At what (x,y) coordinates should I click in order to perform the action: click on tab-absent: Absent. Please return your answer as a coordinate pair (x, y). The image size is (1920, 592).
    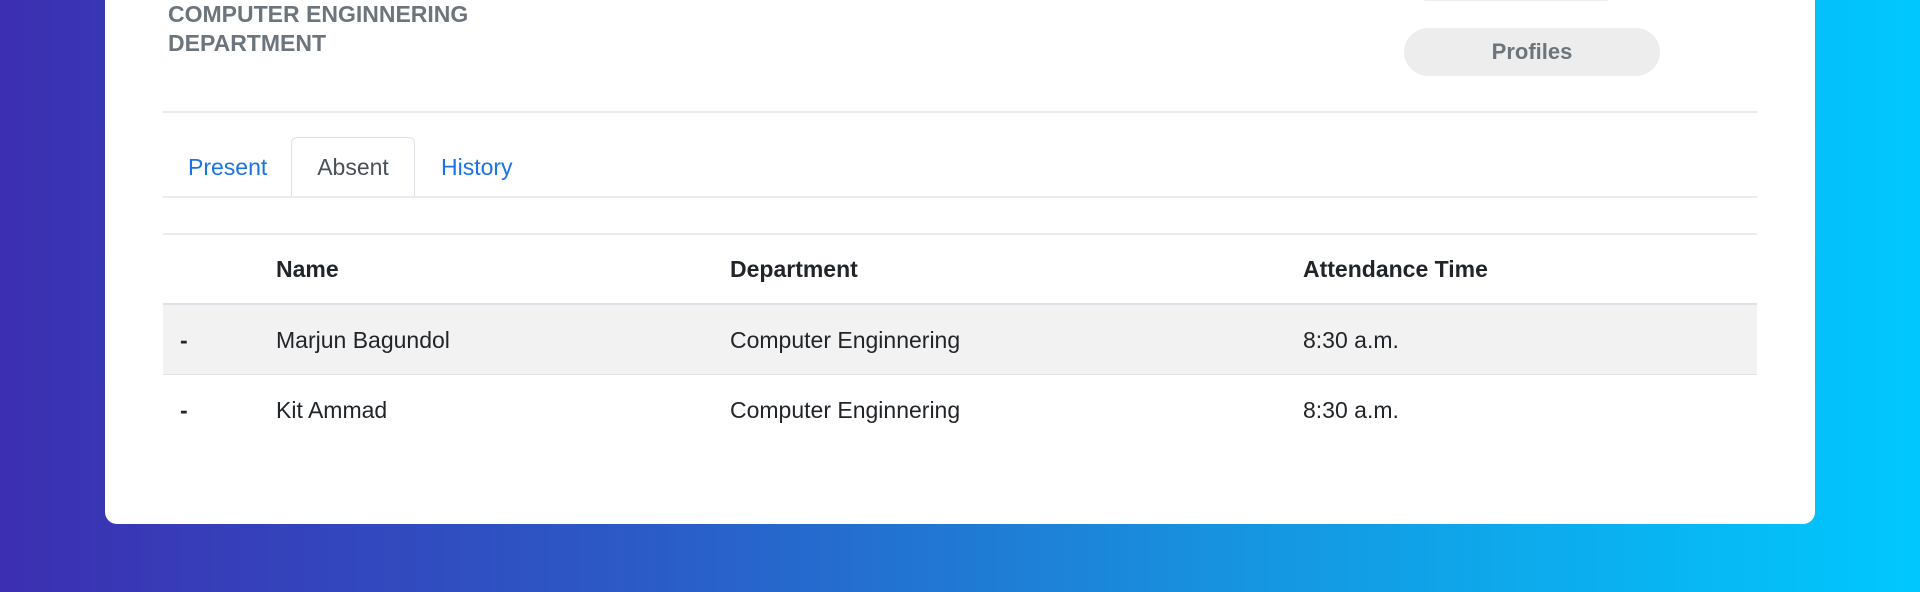
    Looking at the image, I should click on (353, 167).